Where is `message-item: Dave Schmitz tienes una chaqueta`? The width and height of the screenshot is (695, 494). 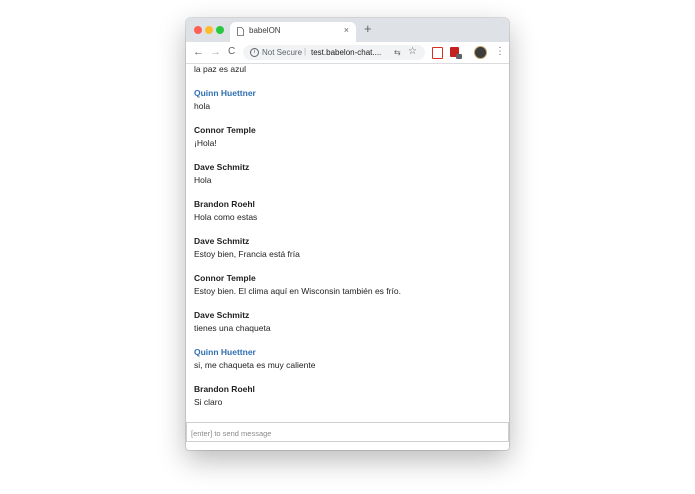
message-item: Dave Schmitz tienes una chaqueta is located at coordinates (349, 328).